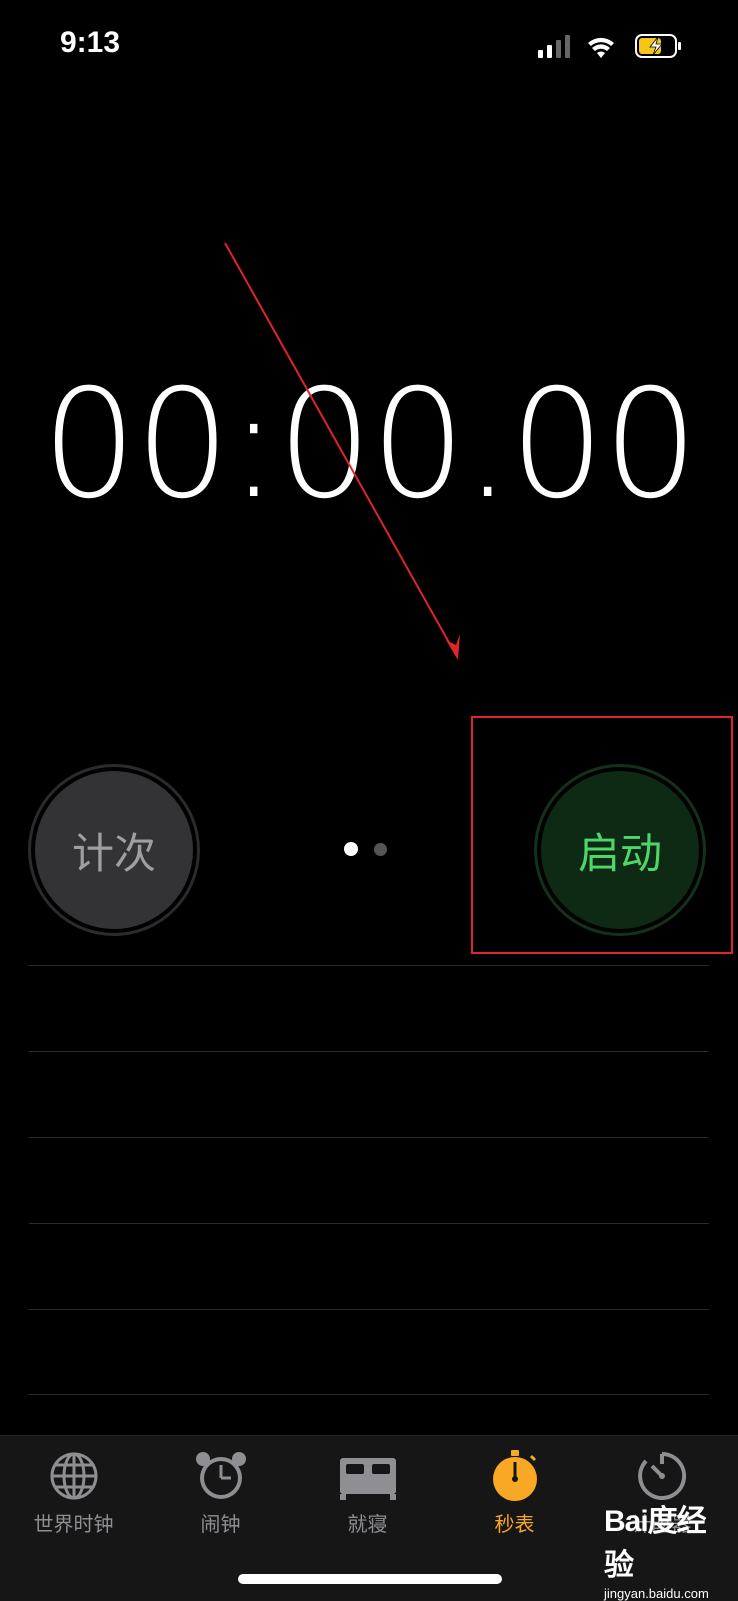 This screenshot has height=1601, width=738. I want to click on lap-button-label: 计次, so click(113, 853).